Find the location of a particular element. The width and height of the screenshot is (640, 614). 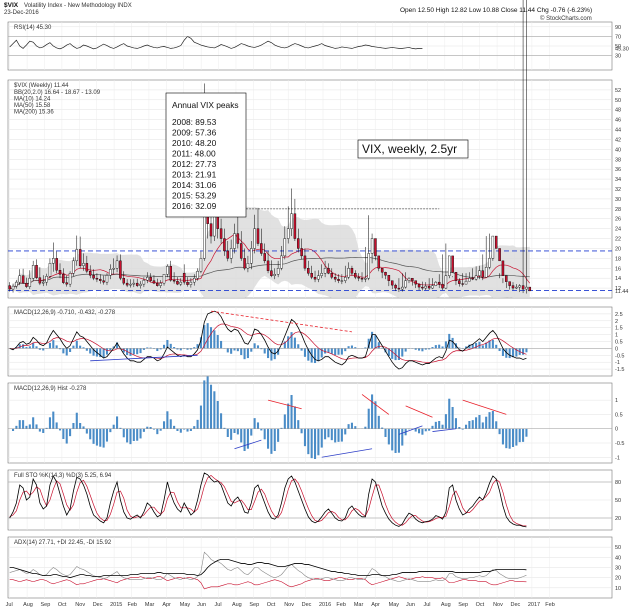

chart-symbol: $VIX is located at coordinates (11, 5).